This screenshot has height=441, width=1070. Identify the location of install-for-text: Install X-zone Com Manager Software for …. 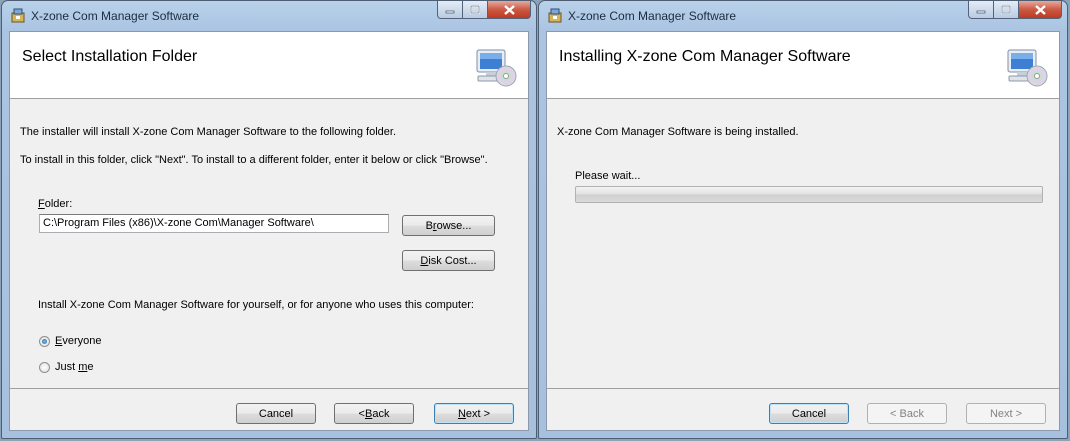
(256, 305).